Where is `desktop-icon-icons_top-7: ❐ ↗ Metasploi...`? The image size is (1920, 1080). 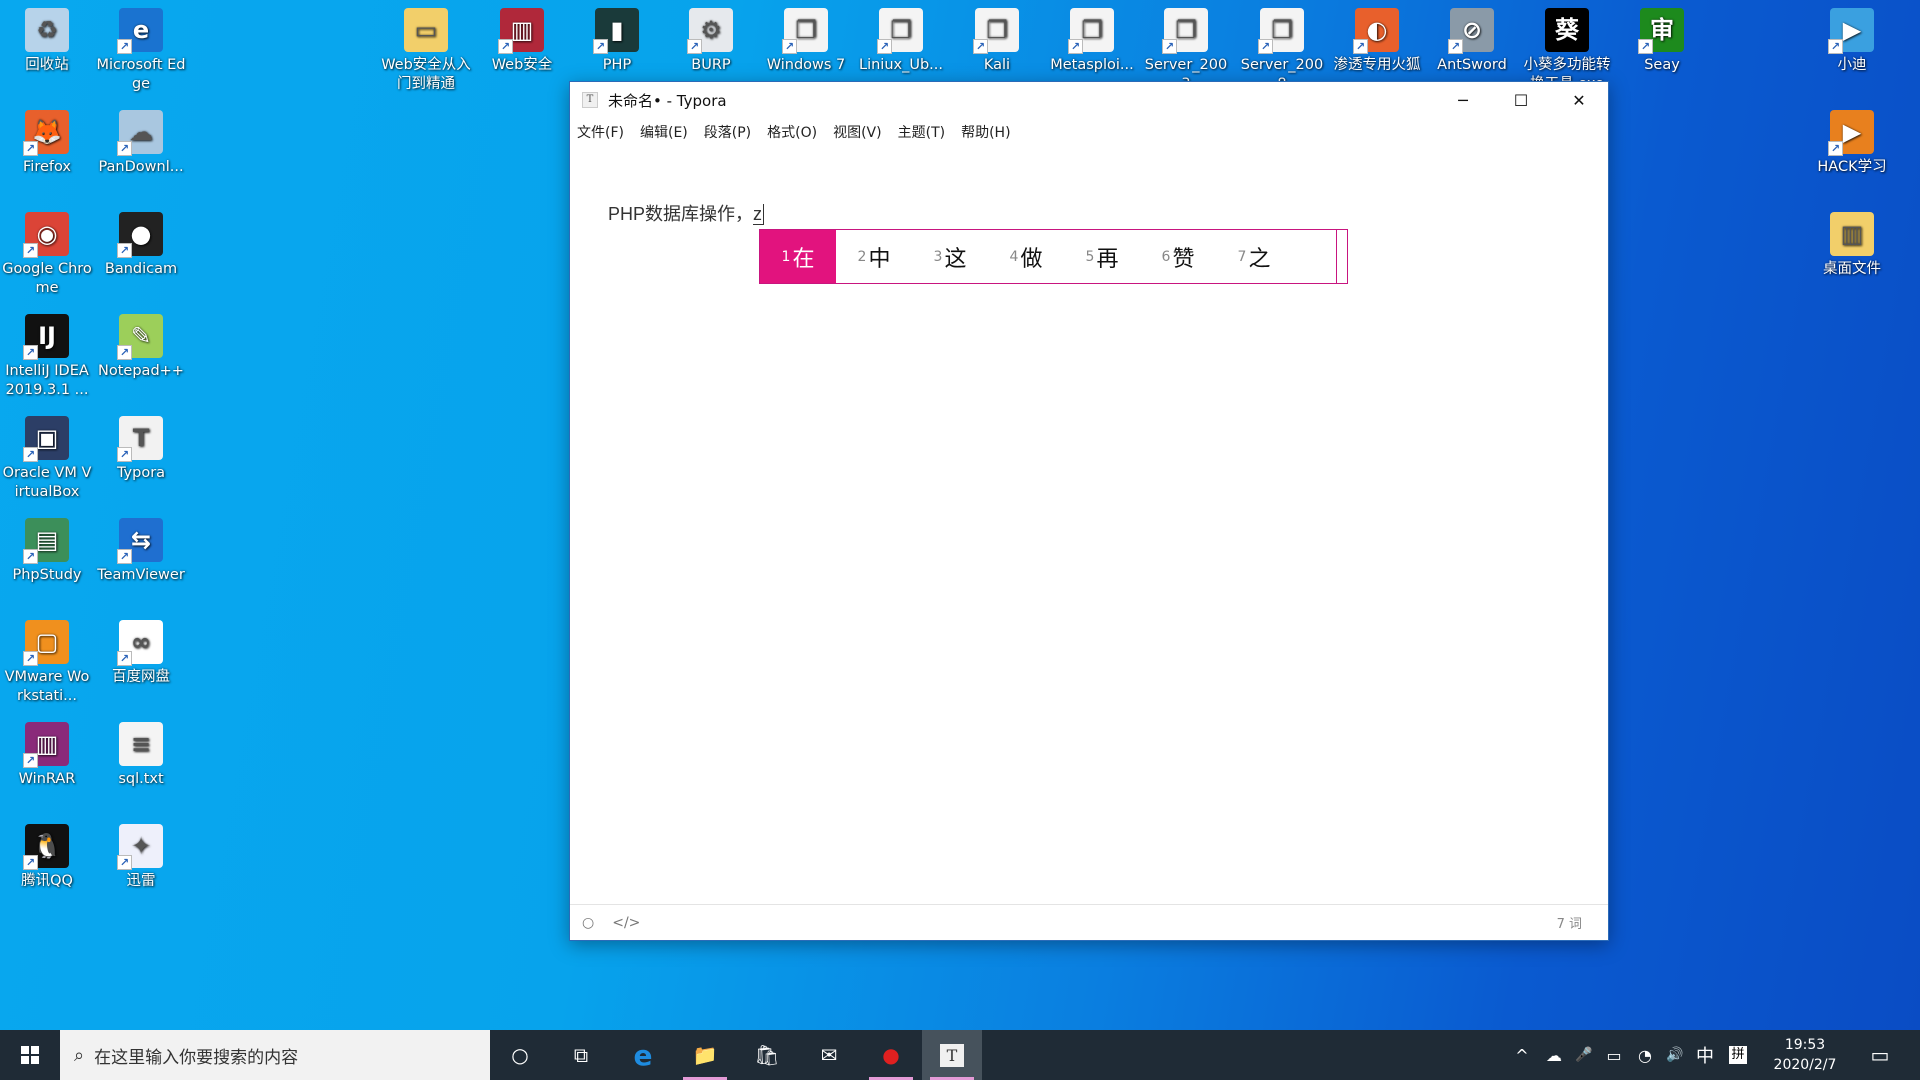 desktop-icon-icons_top-7: ❐ ↗ Metasploi... is located at coordinates (1092, 37).